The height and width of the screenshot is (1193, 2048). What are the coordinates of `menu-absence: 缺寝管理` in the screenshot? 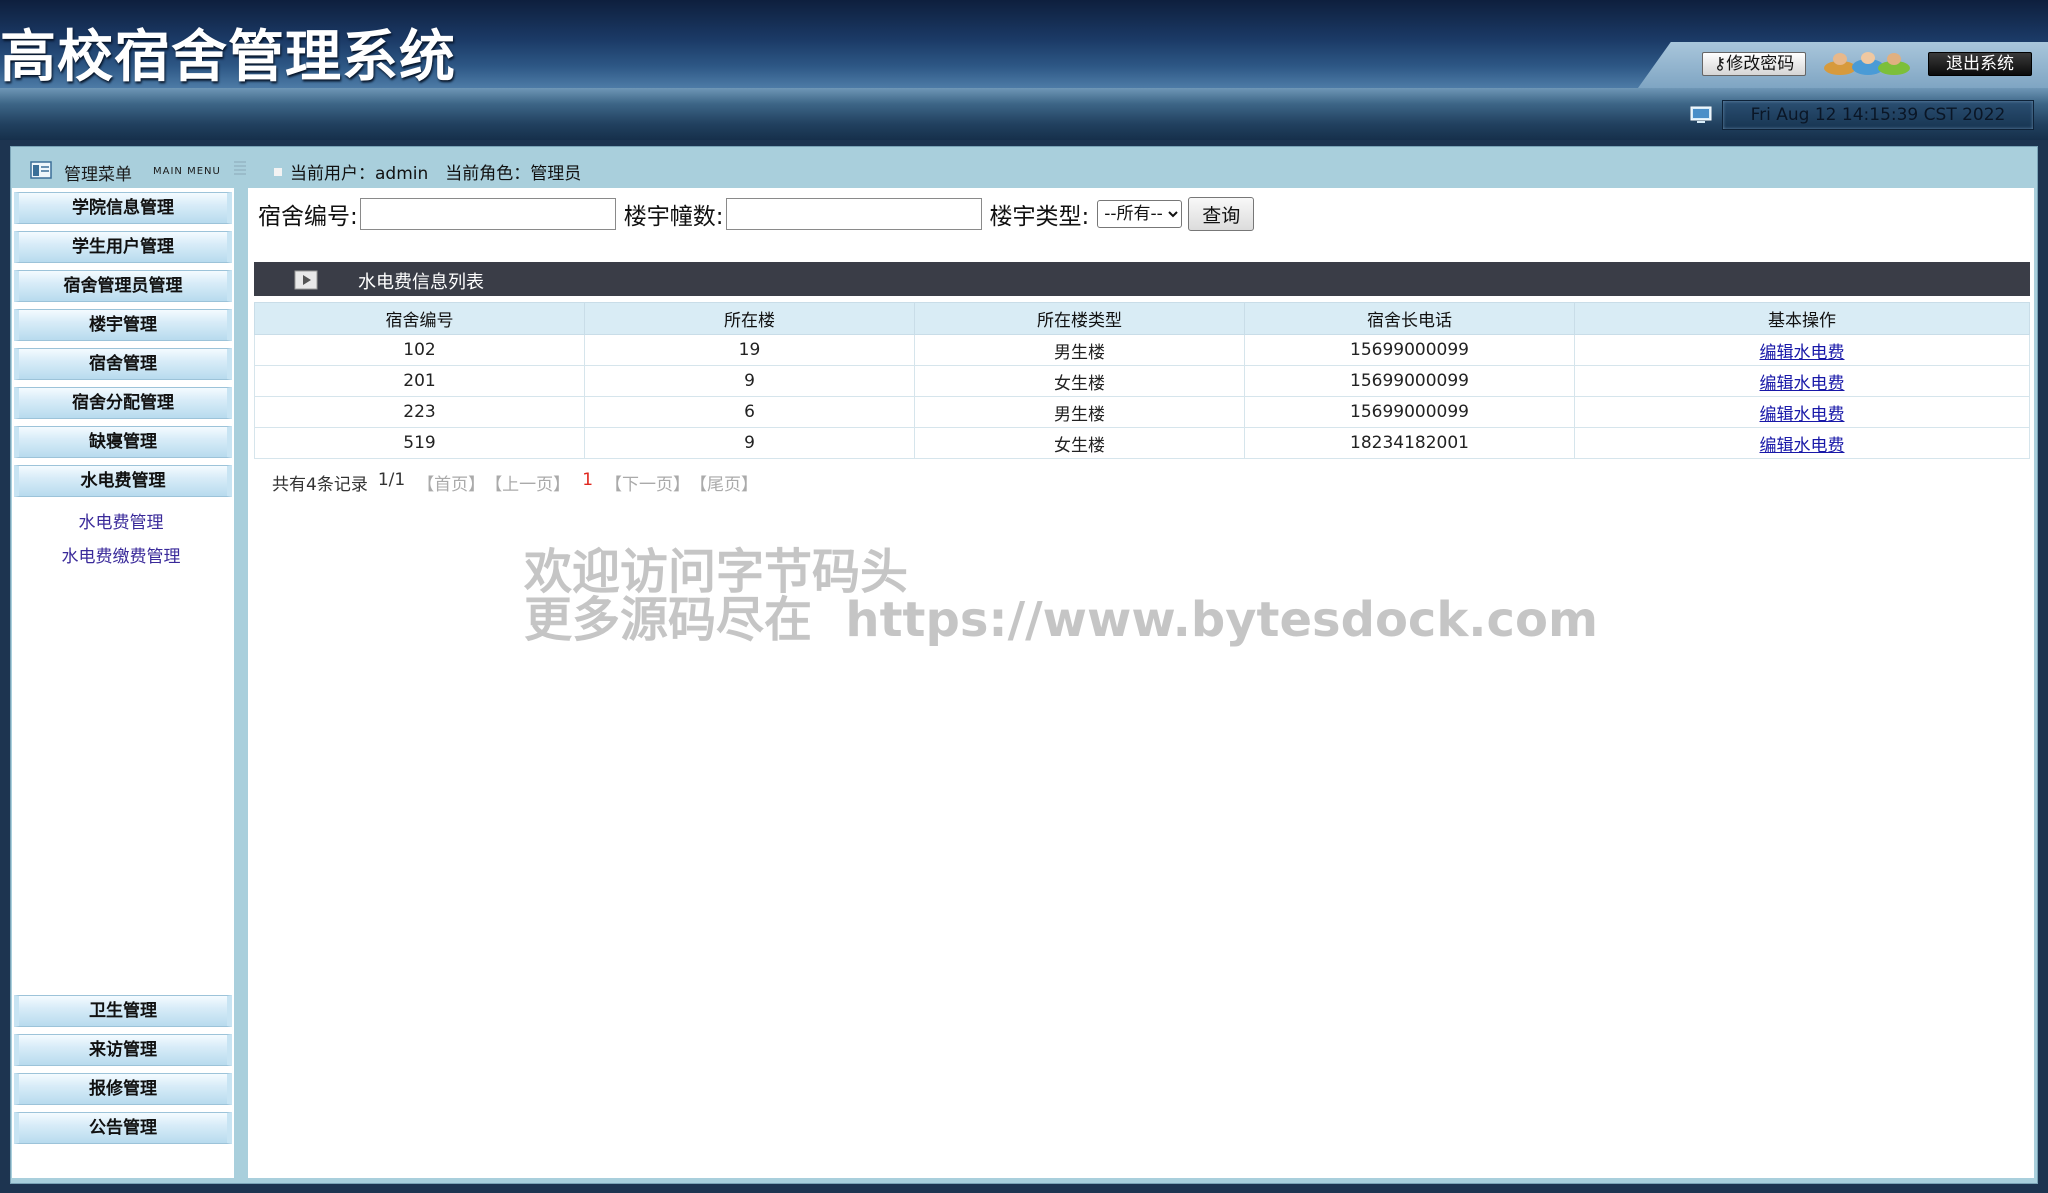 It's located at (123, 442).